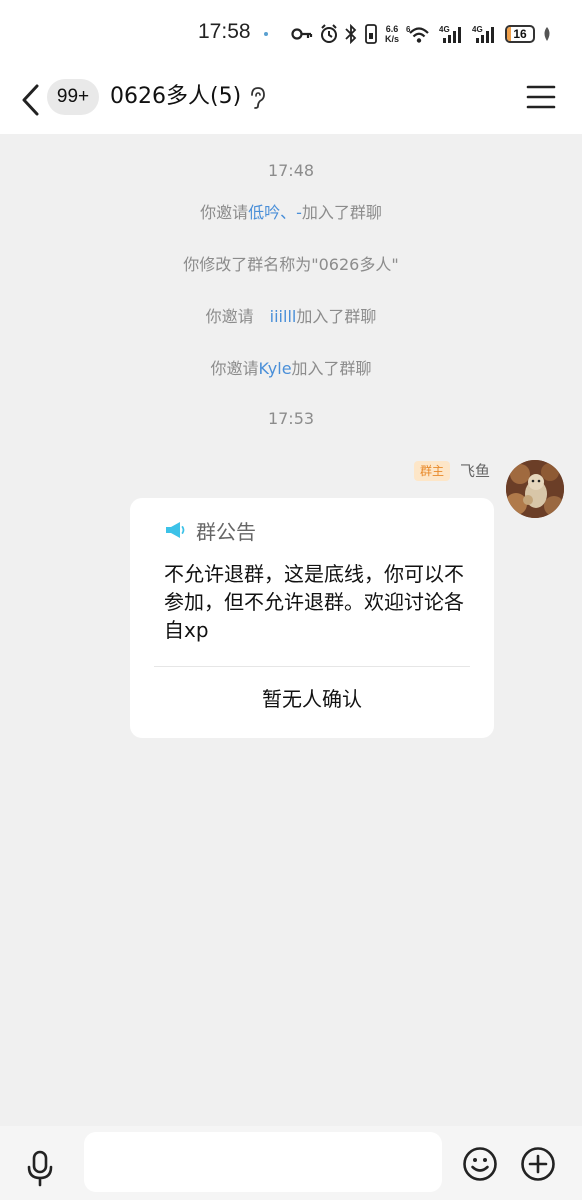 This screenshot has height=1200, width=582. What do you see at coordinates (175, 97) in the screenshot?
I see `chat-title: 0626多人(5)` at bounding box center [175, 97].